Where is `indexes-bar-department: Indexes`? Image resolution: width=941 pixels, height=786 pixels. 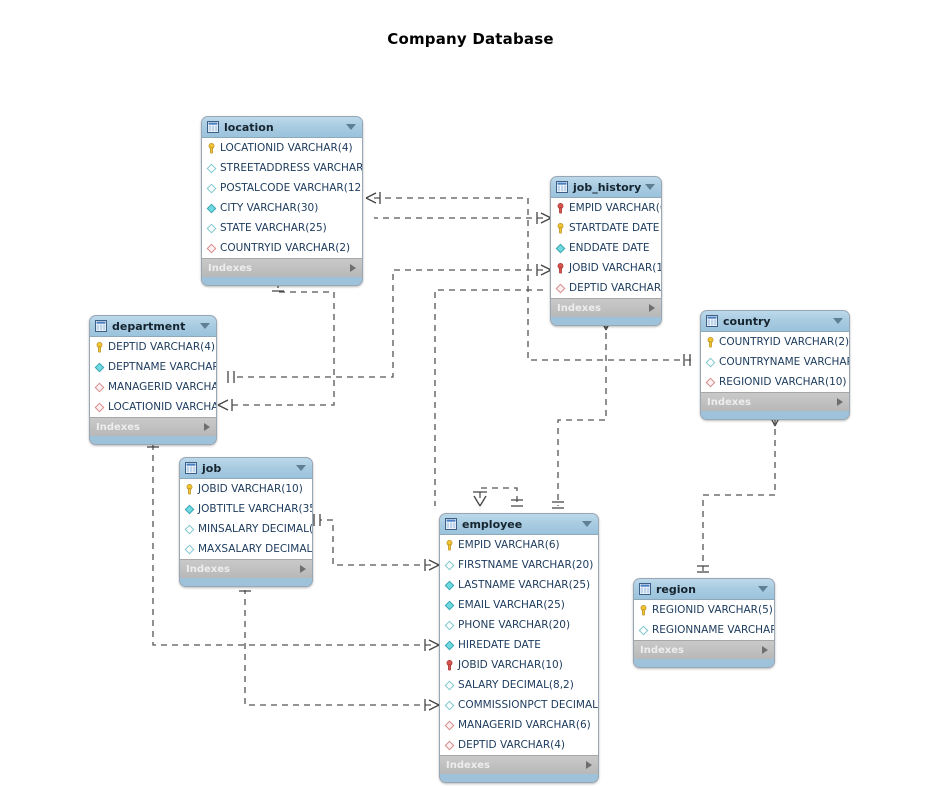
indexes-bar-department: Indexes is located at coordinates (153, 426).